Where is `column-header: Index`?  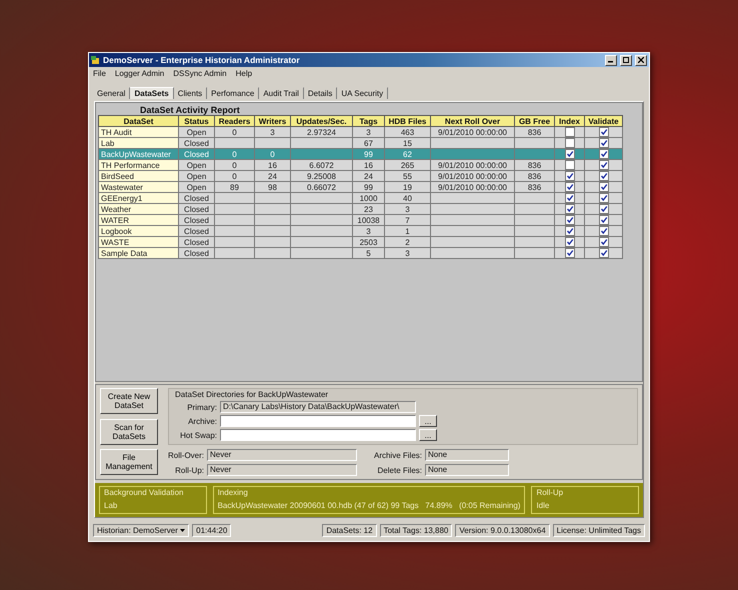 column-header: Index is located at coordinates (569, 121).